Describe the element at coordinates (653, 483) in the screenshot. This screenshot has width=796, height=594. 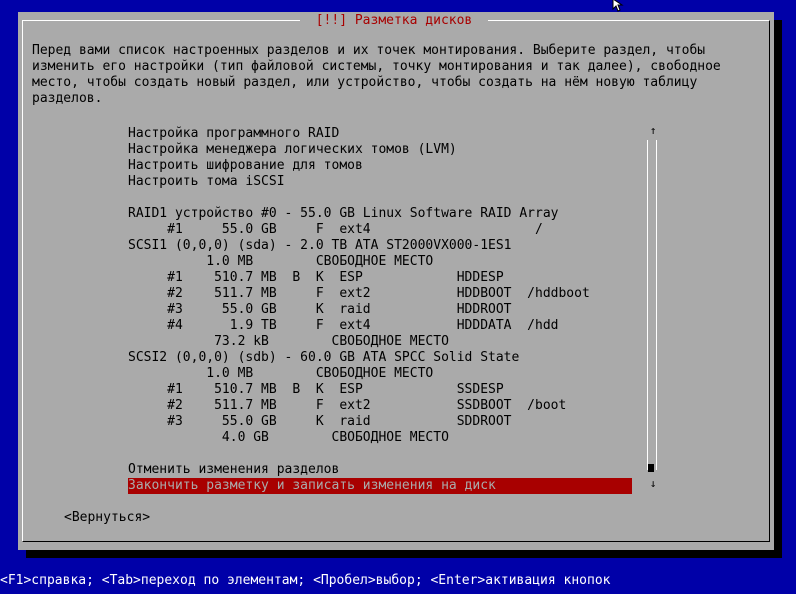
I see `scroll-down-icon: ↓` at that location.